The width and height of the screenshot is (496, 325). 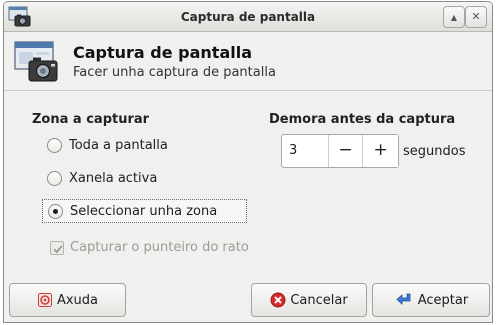 I want to click on delay-value-input: 3, so click(x=305, y=151).